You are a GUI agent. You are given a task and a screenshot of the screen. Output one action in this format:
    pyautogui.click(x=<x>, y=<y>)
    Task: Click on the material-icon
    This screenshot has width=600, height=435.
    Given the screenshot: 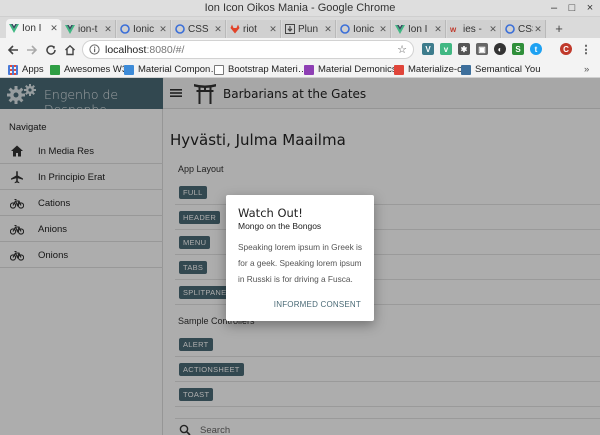 What is the action you would take?
    pyautogui.click(x=129, y=69)
    